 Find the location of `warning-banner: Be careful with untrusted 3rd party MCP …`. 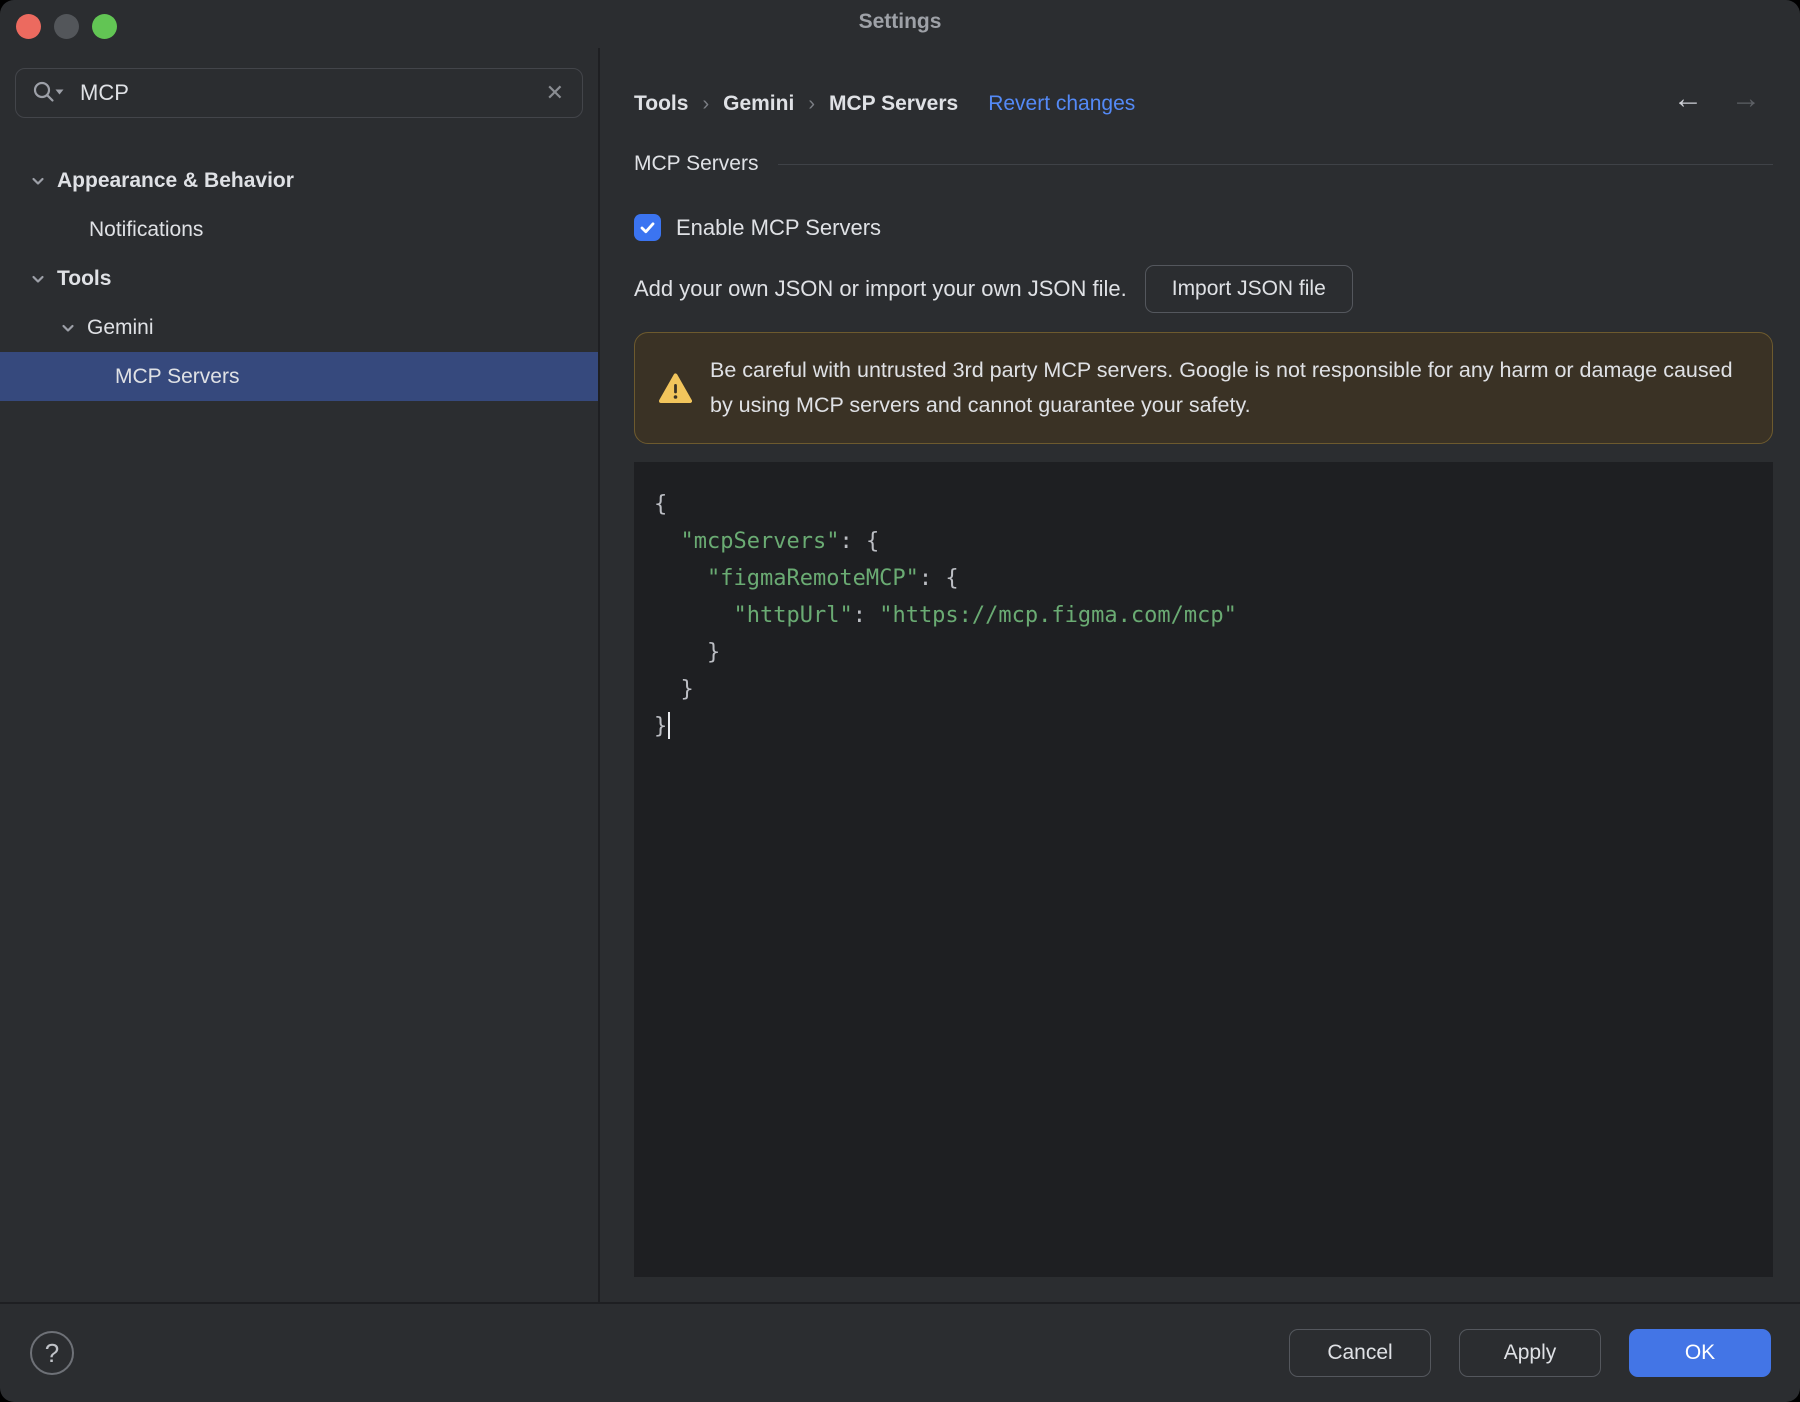

warning-banner: Be careful with untrusted 3rd party MCP … is located at coordinates (1203, 388).